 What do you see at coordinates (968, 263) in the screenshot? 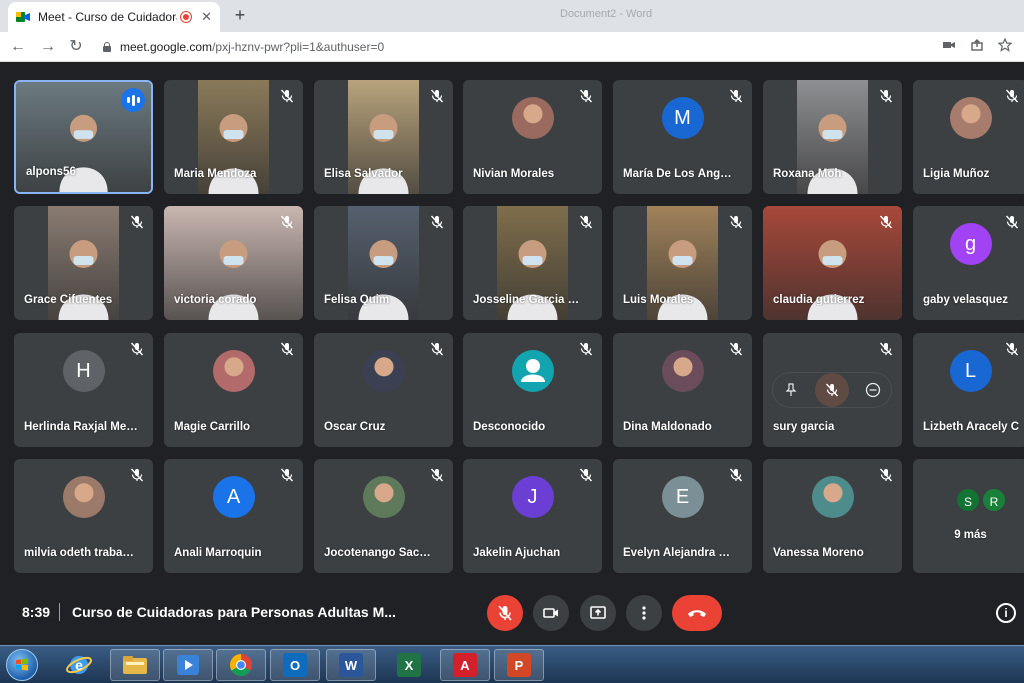
I see `participant-tile: g gaby velasquez` at bounding box center [968, 263].